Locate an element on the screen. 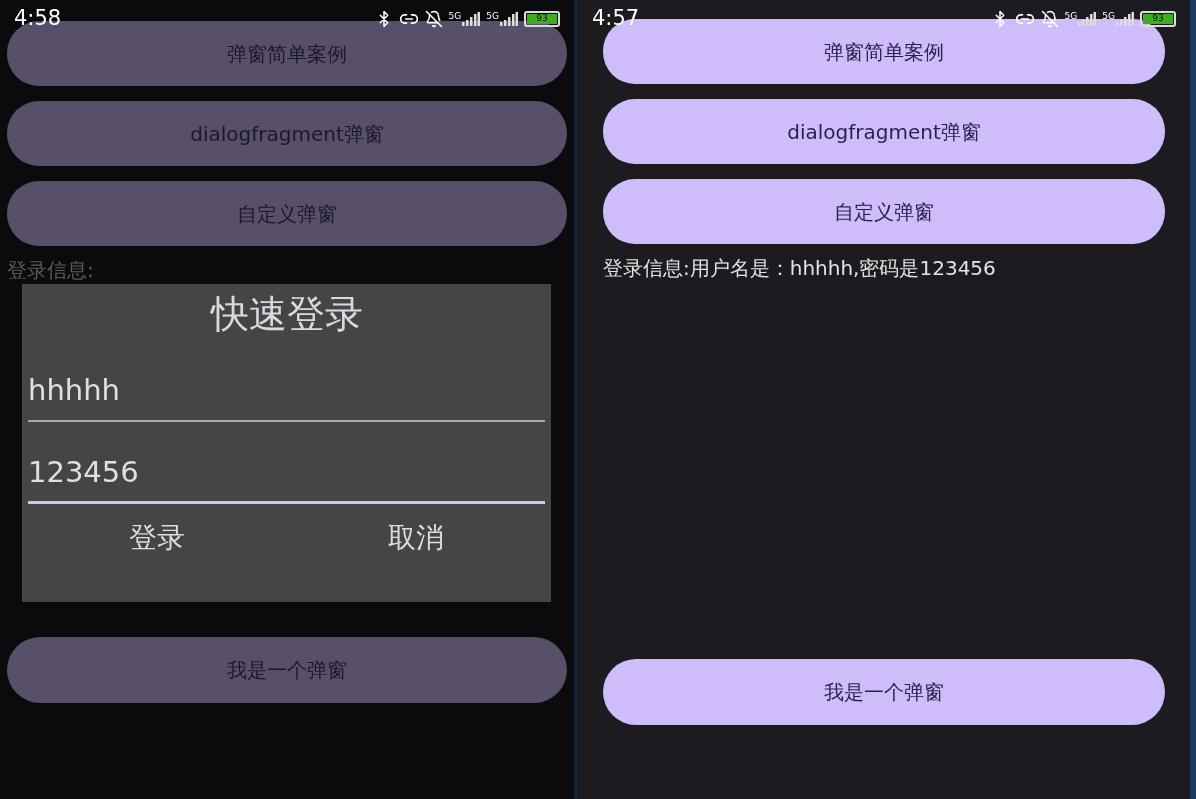 The image size is (1196, 799). dialog-action: 登录 is located at coordinates (157, 538).